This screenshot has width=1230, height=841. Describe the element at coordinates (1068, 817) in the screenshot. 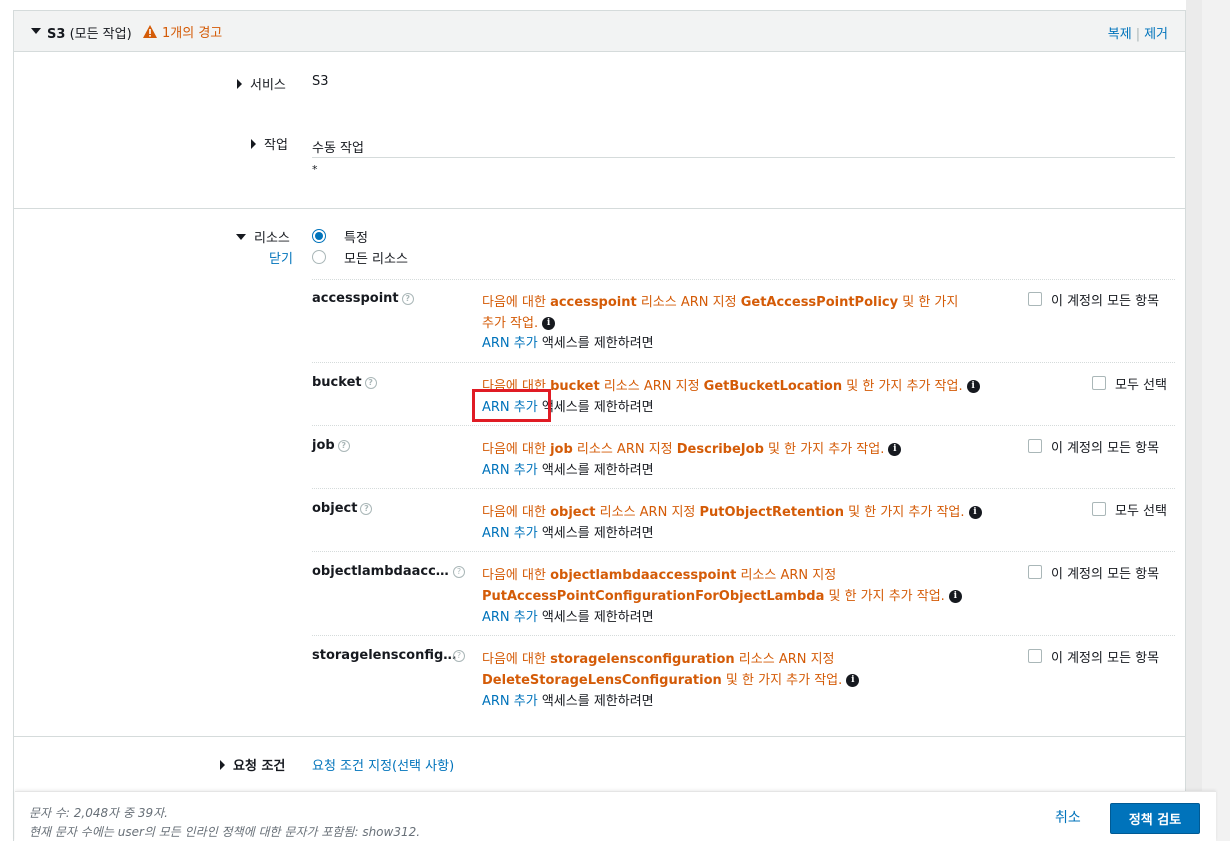

I see `cancel-button: 취소` at that location.